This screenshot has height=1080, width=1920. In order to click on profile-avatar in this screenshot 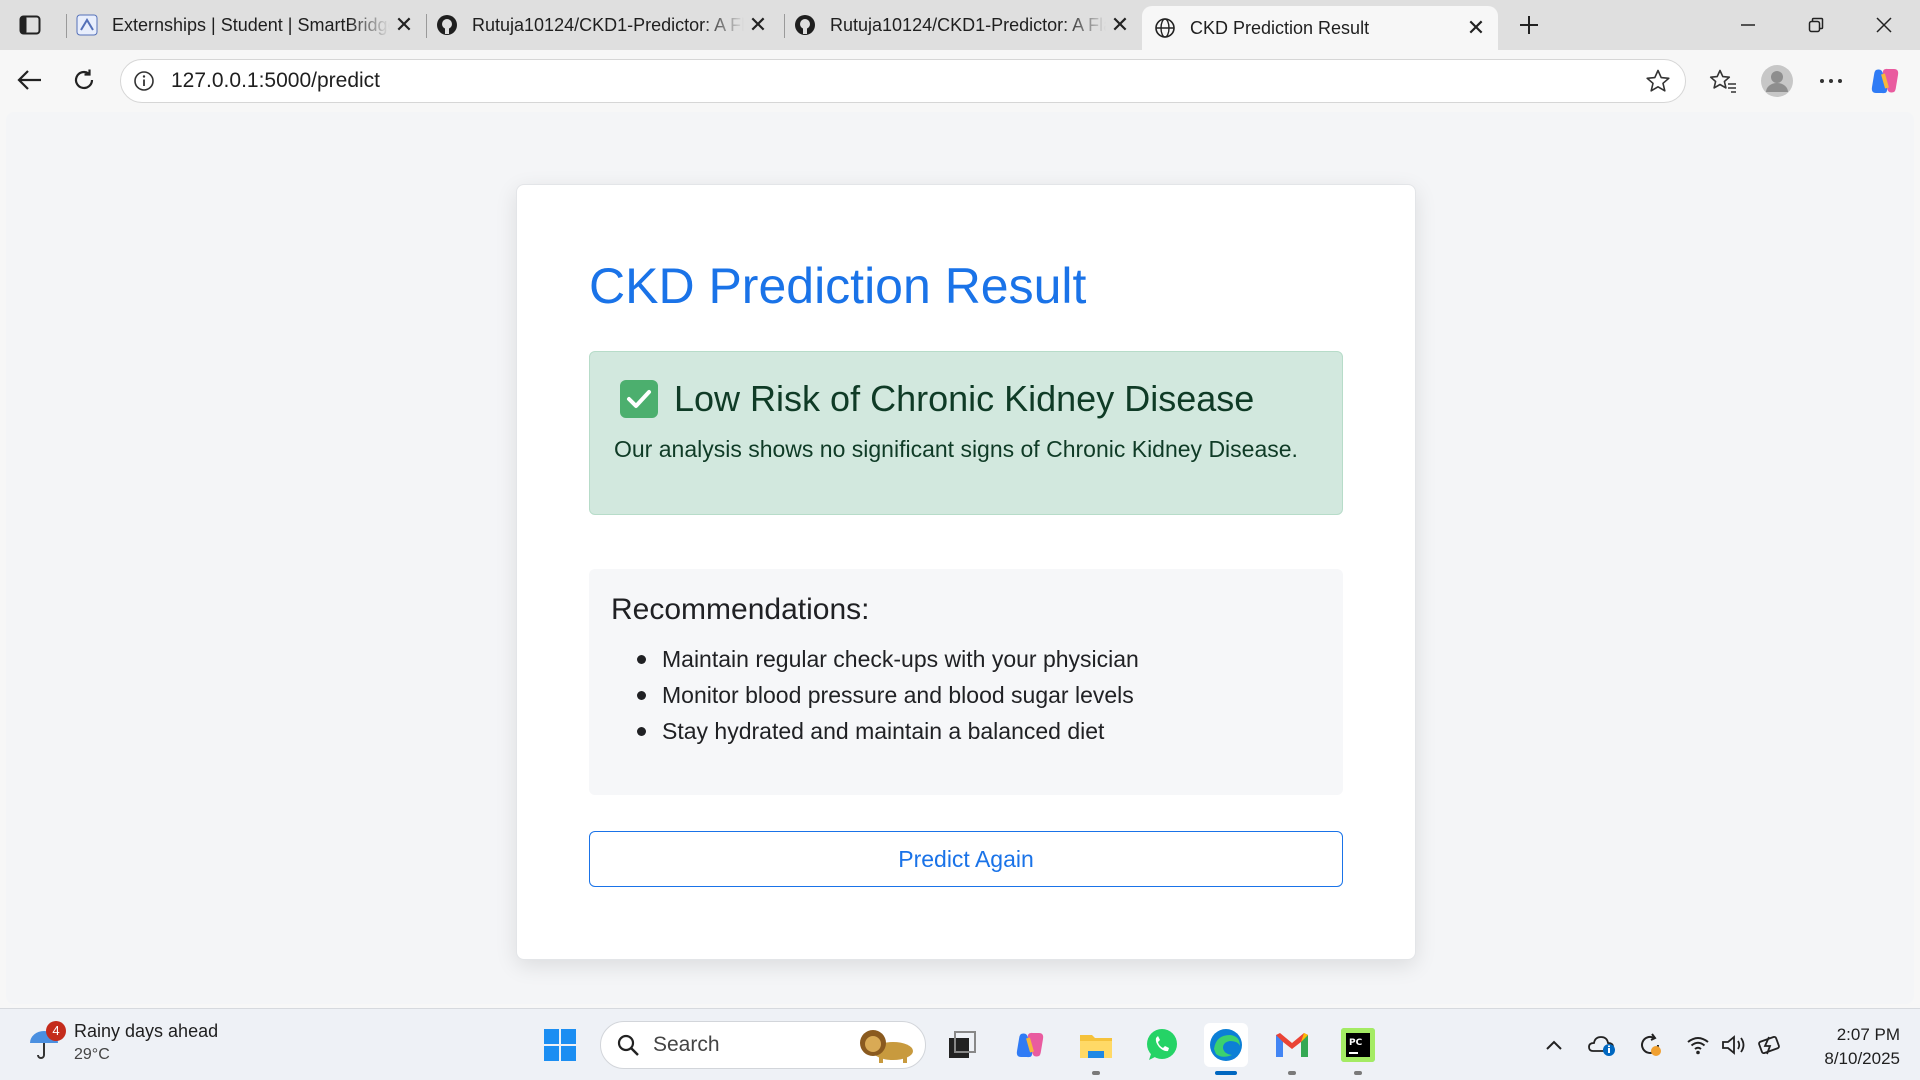, I will do `click(1777, 81)`.